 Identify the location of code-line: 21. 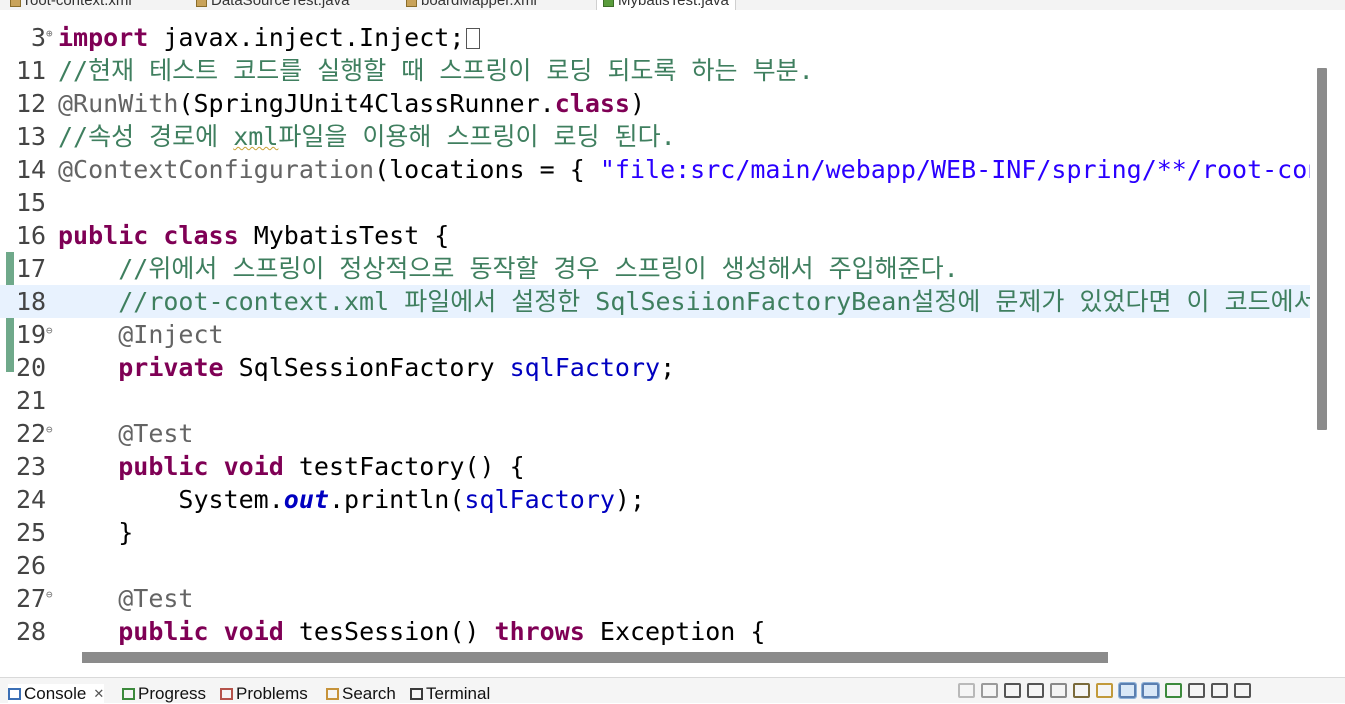
(655, 400).